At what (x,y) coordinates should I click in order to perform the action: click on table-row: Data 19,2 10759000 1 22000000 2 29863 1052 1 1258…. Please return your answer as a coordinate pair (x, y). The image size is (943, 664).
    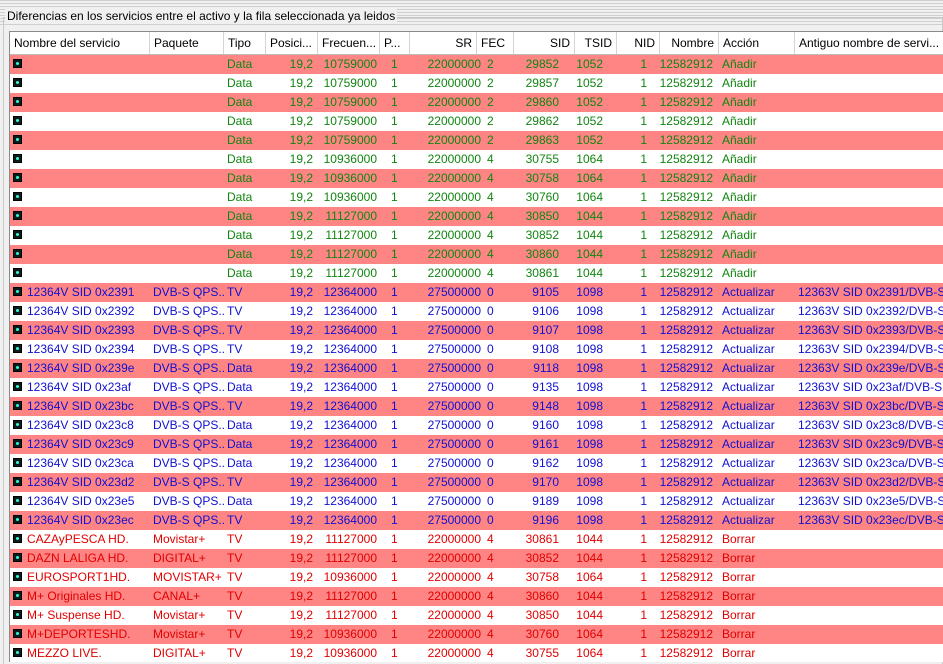
    Looking at the image, I should click on (476, 140).